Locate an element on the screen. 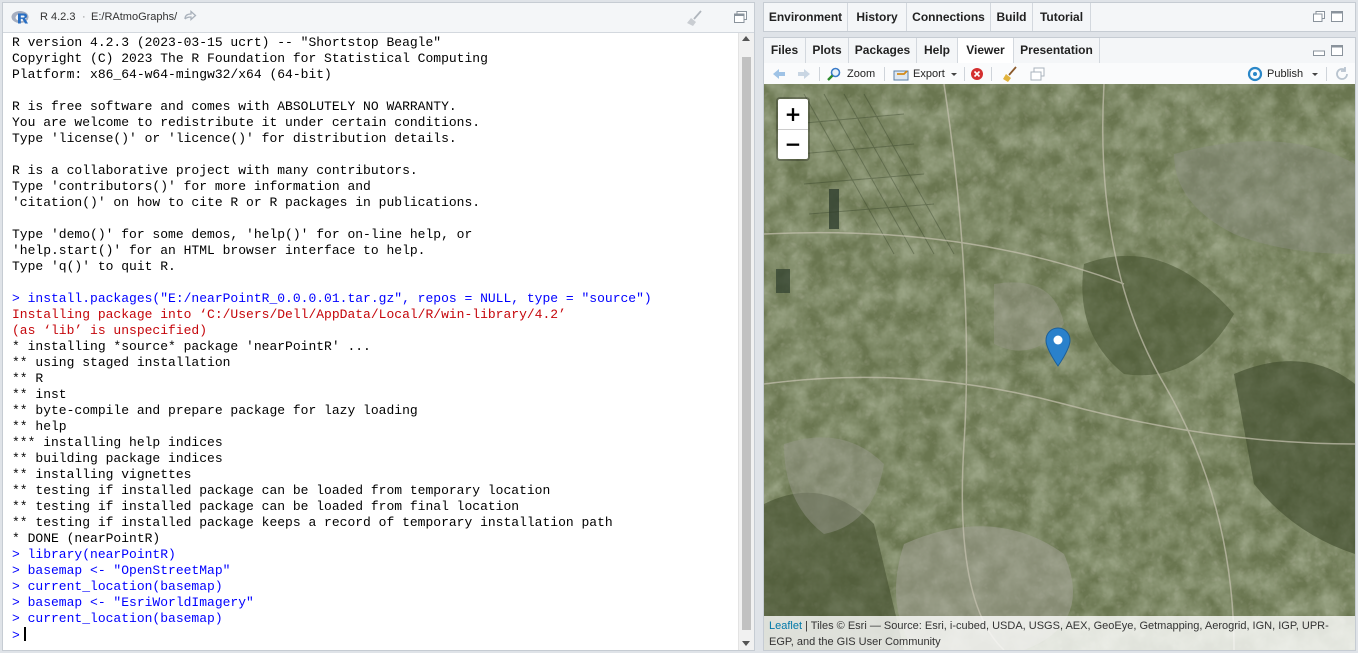  console-line: > basemap <- "EsriWorldImagery" is located at coordinates (133, 602).